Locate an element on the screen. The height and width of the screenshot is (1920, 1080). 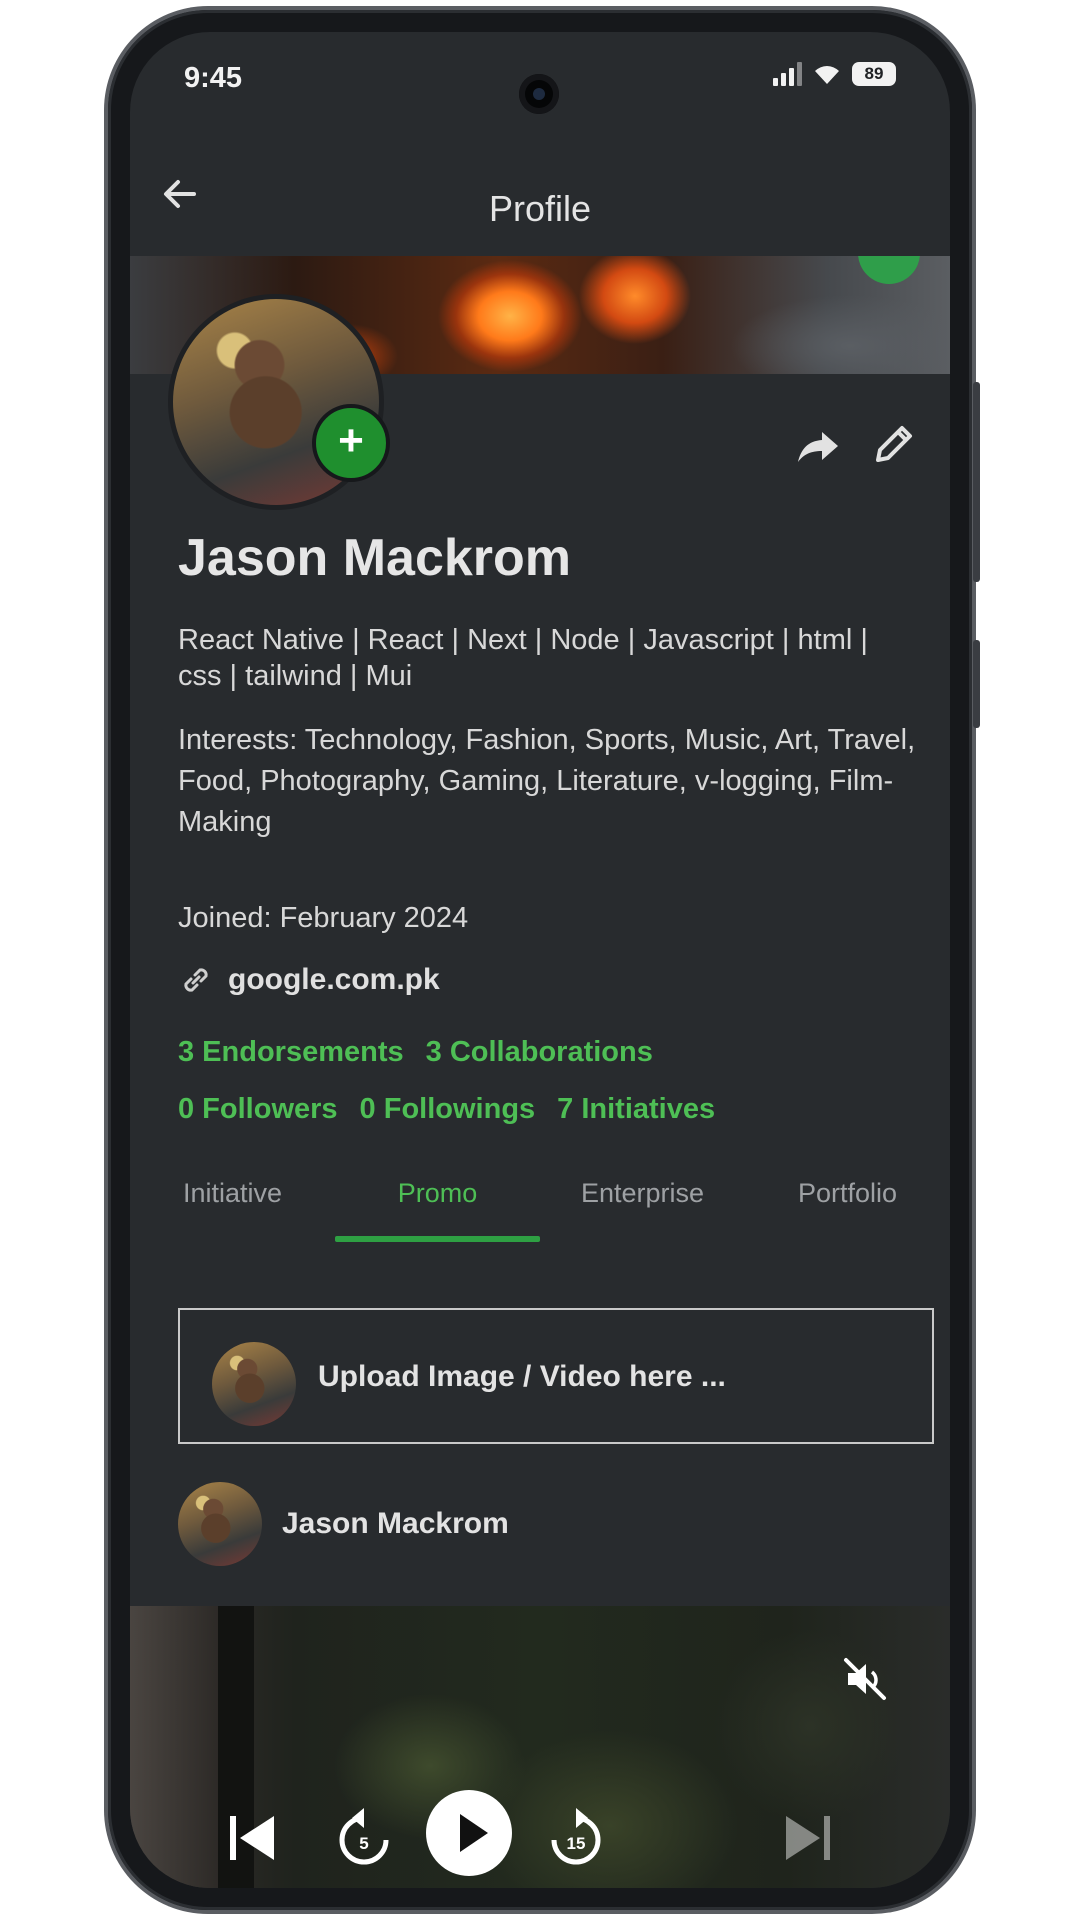
play-button is located at coordinates (469, 1833).